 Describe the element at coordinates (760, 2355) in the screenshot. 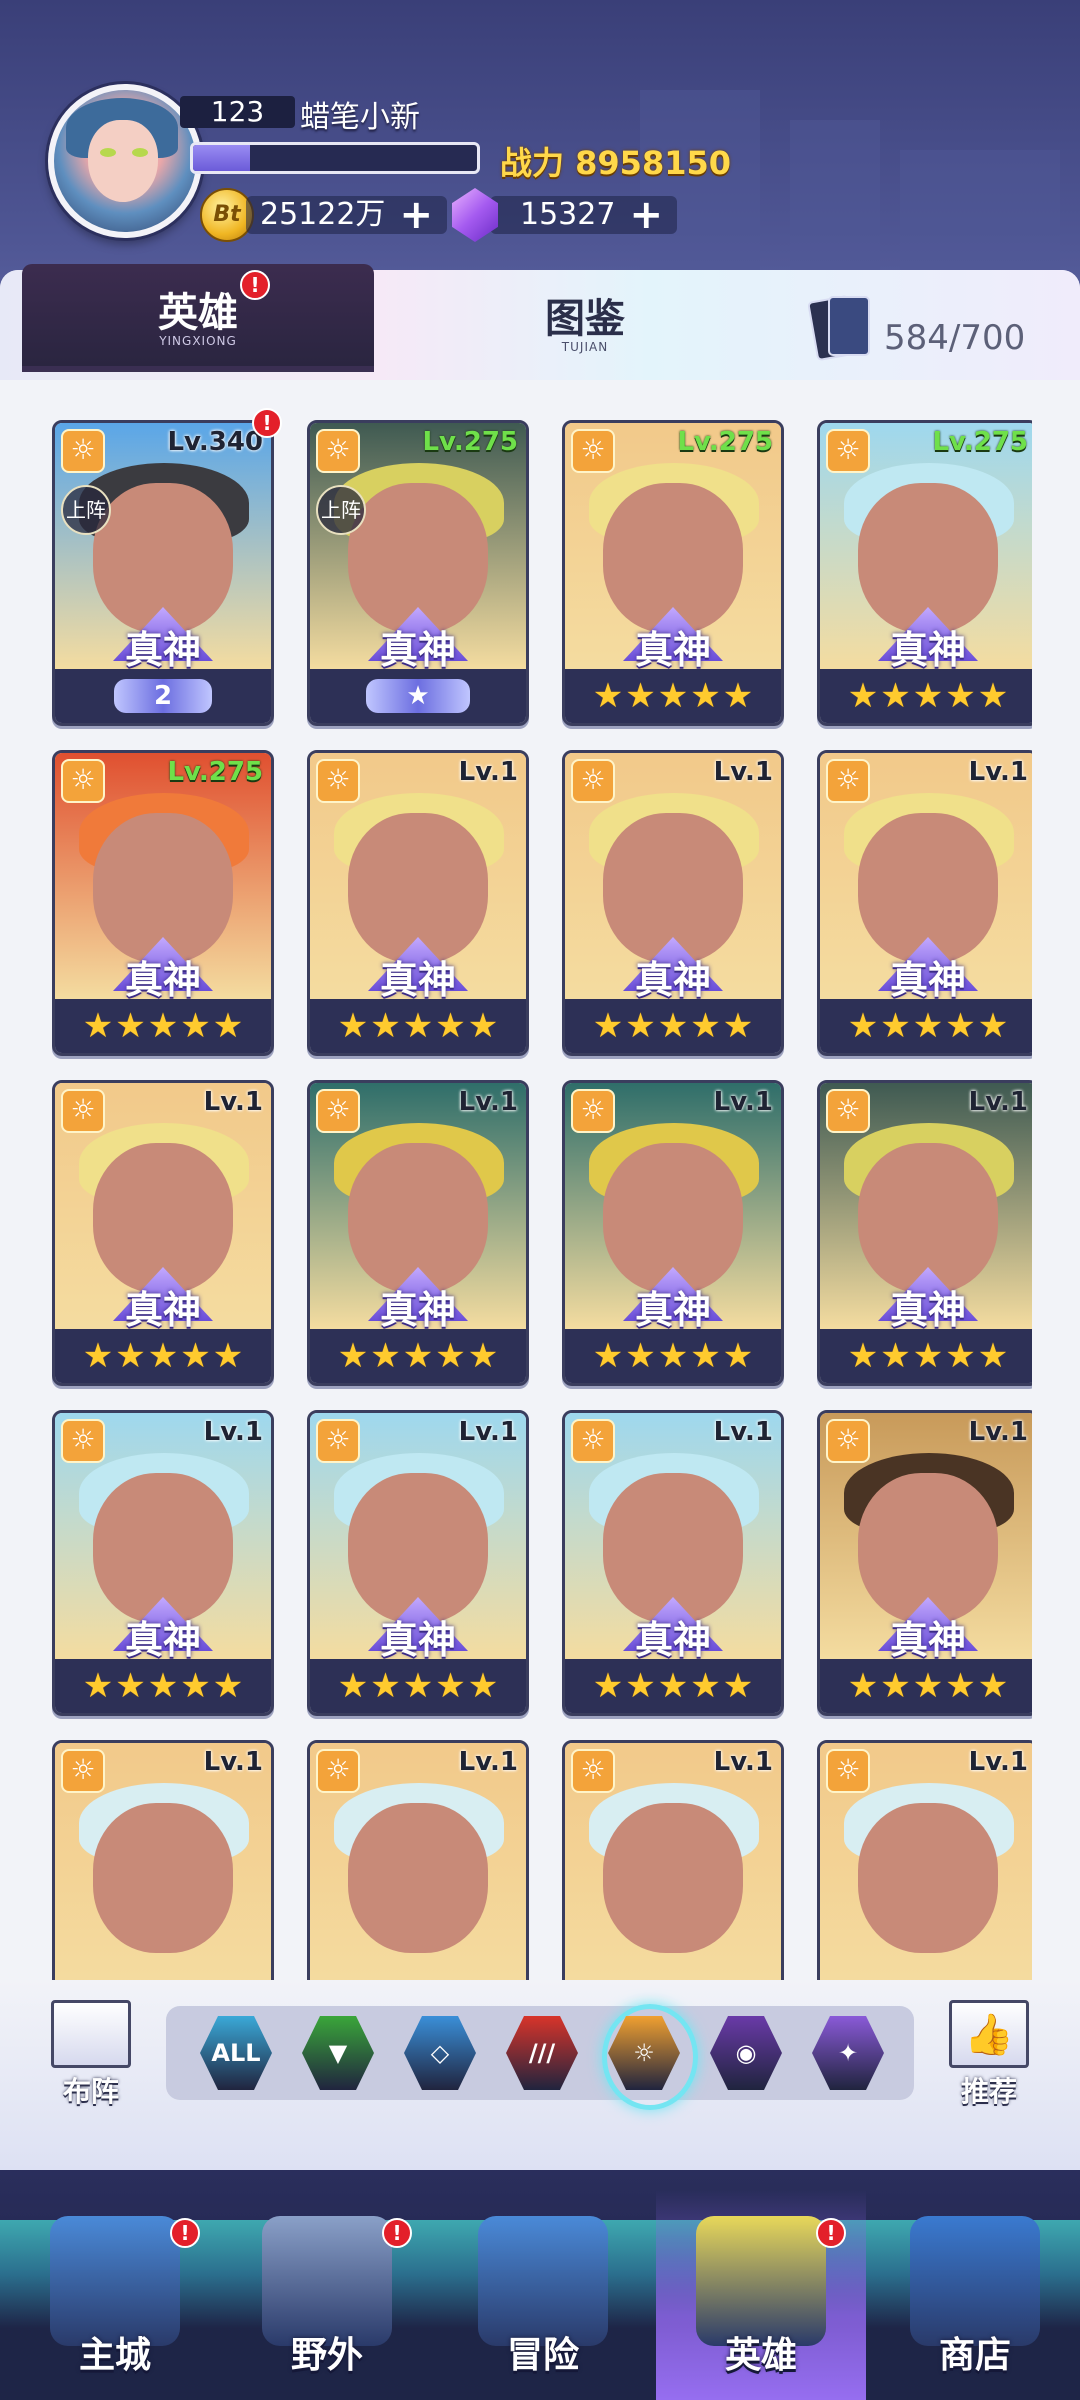

I see `nav-label: 英雄` at that location.